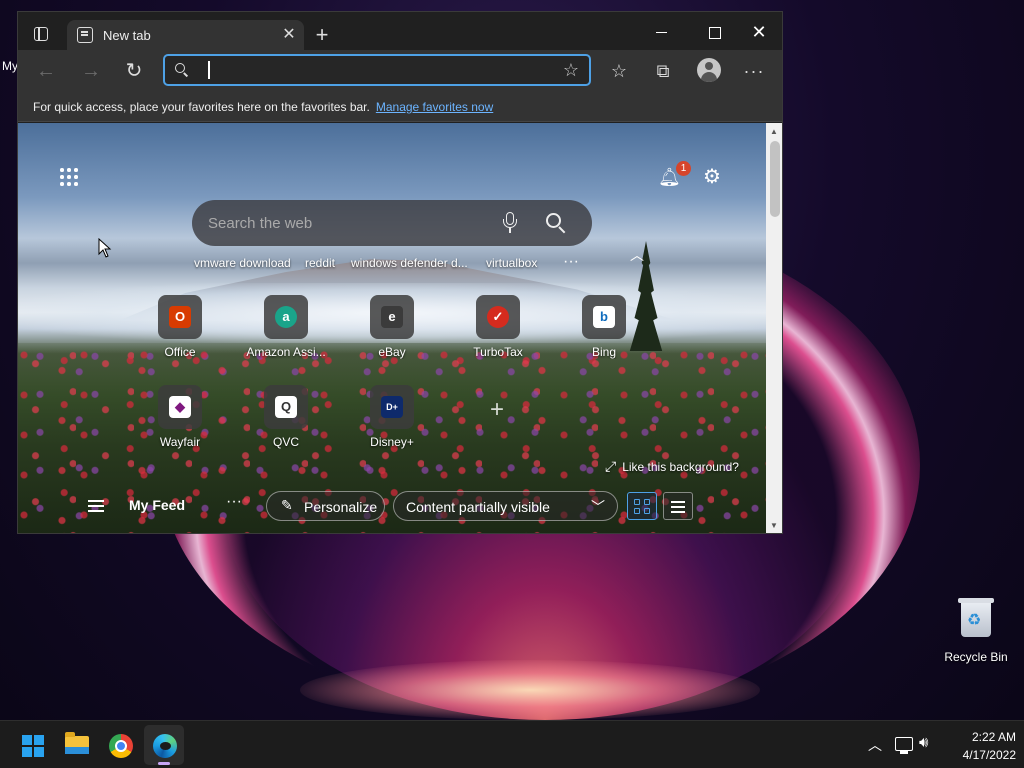  I want to click on tile-label: TurboTax, so click(498, 352).